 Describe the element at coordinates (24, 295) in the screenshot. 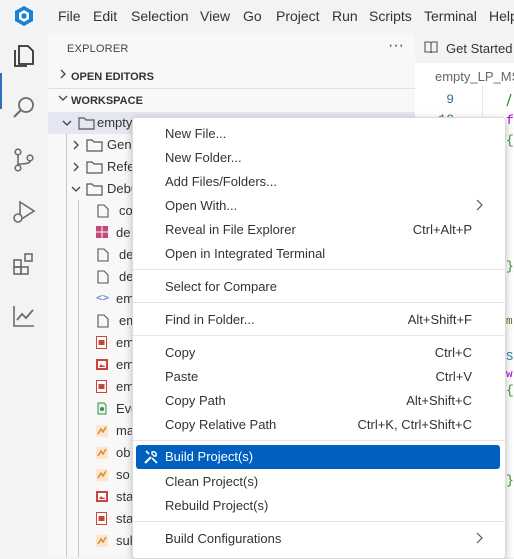

I see `activity-bar` at that location.